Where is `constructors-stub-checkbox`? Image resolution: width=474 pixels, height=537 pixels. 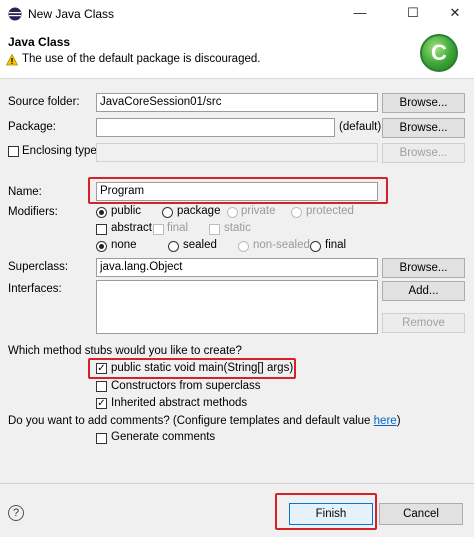 constructors-stub-checkbox is located at coordinates (101, 386).